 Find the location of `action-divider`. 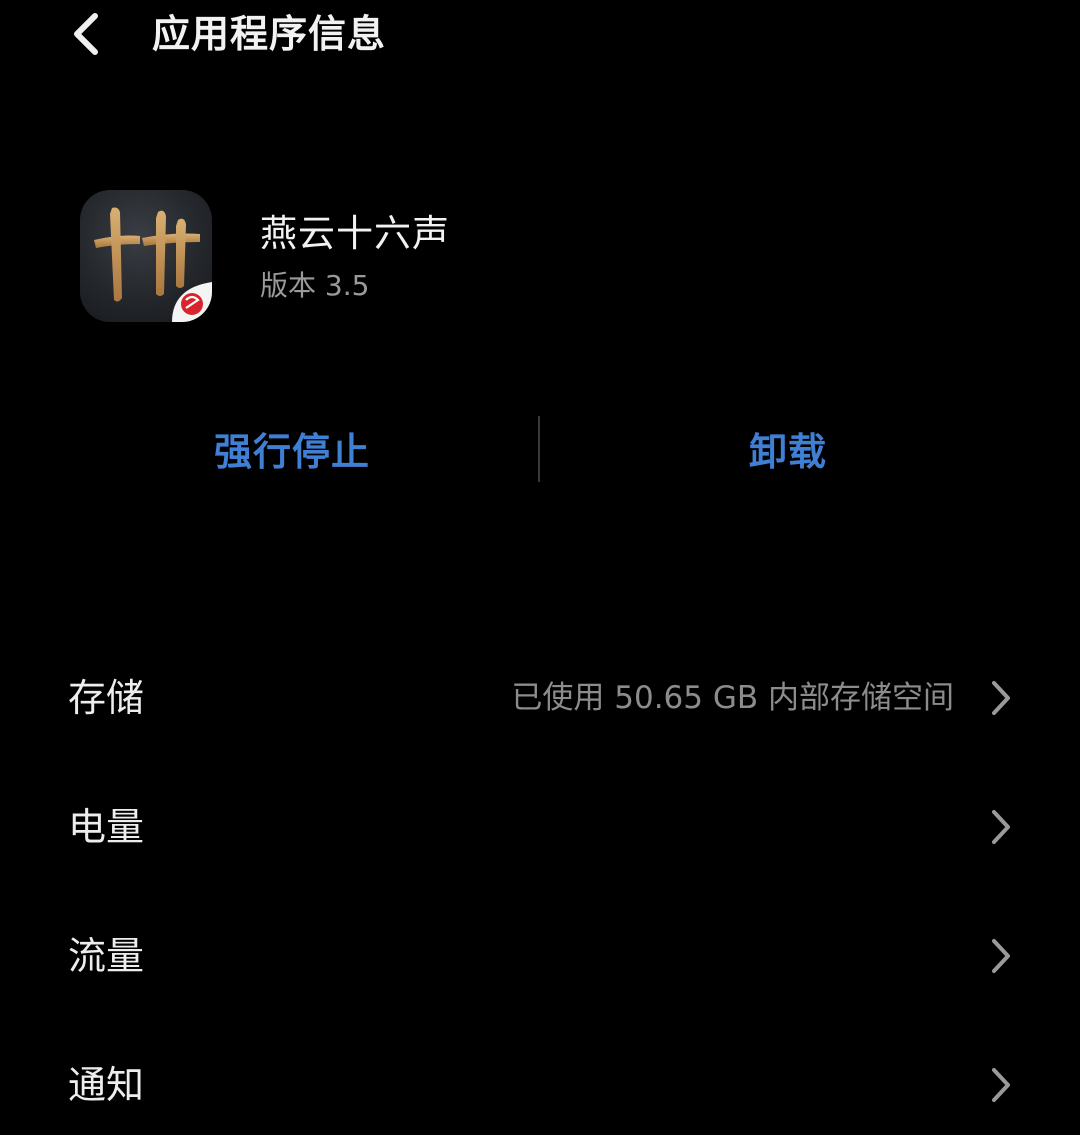

action-divider is located at coordinates (539, 449).